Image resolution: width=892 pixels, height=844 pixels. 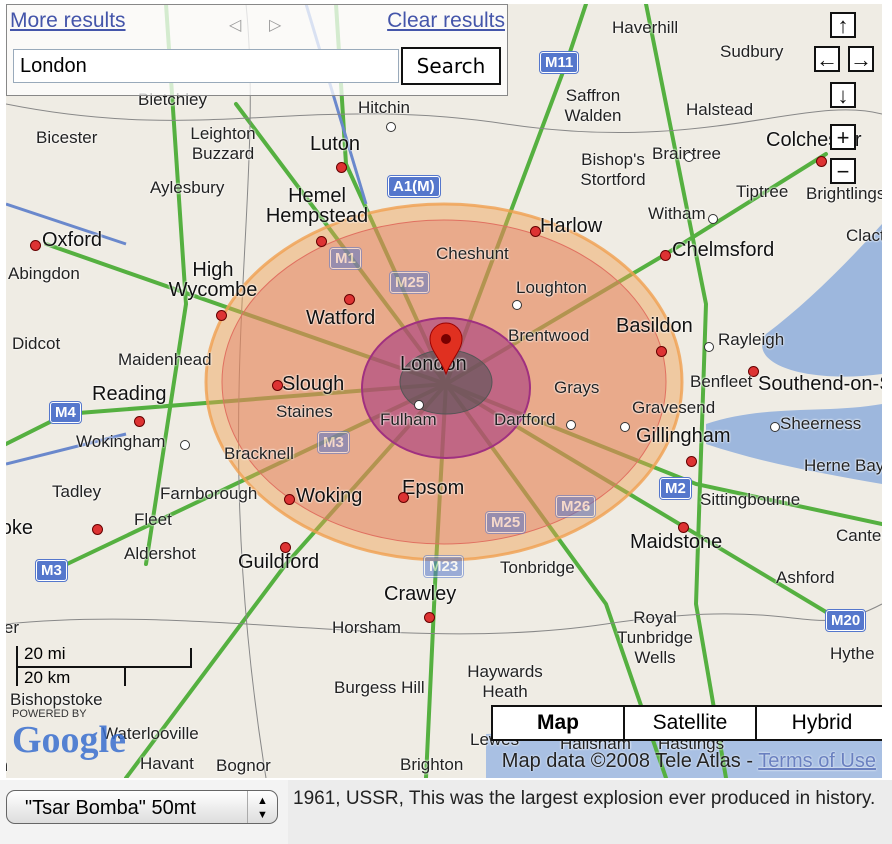 What do you see at coordinates (432, 764) in the screenshot?
I see `town-label: Brighton` at bounding box center [432, 764].